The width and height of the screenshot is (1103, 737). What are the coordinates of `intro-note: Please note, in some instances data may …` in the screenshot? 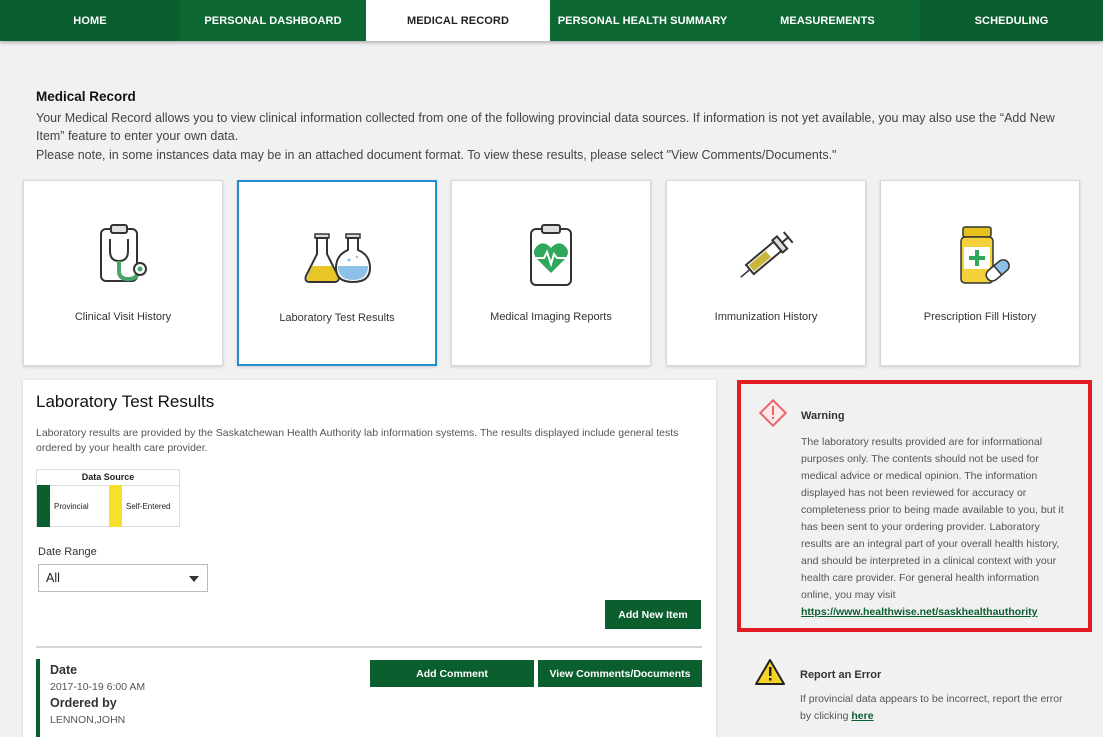 It's located at (436, 154).